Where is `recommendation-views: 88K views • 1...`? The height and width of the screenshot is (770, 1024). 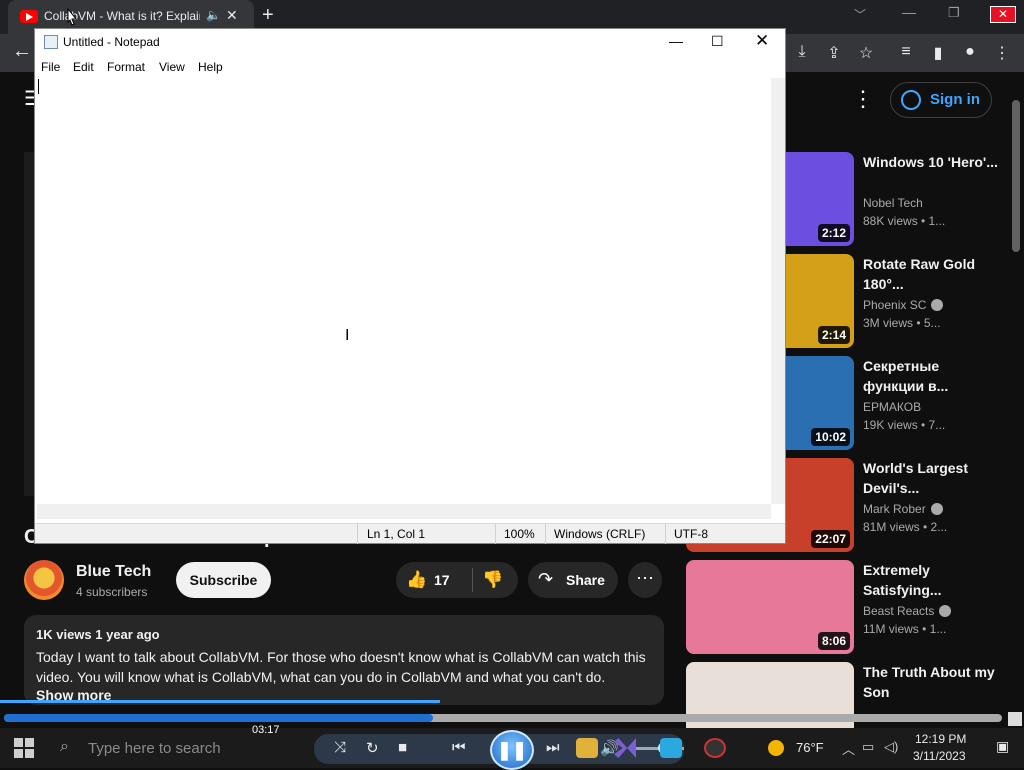
recommendation-views: 88K views • 1... is located at coordinates (904, 221).